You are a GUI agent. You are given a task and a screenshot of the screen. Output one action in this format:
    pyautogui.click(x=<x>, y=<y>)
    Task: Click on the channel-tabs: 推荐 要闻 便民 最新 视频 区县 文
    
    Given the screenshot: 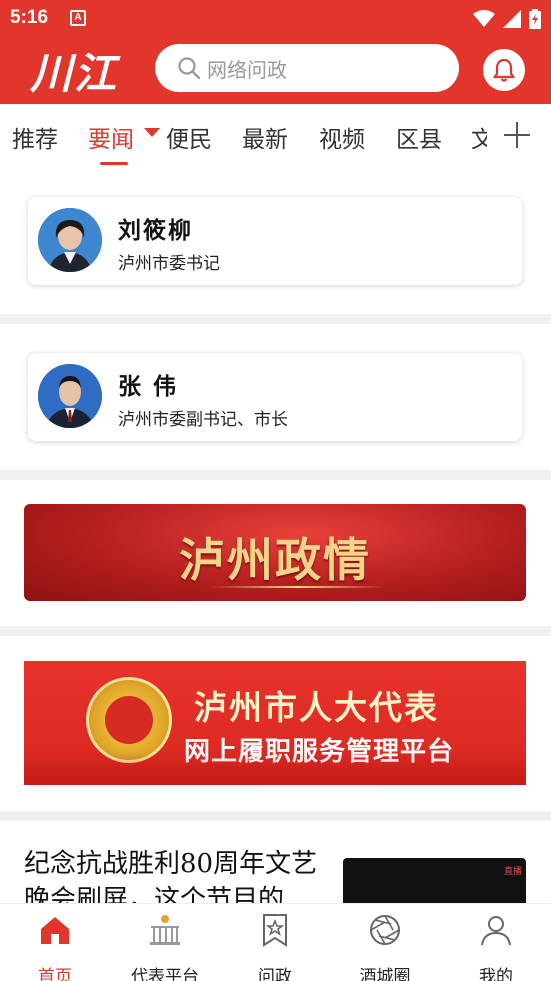 What is the action you would take?
    pyautogui.click(x=275, y=137)
    